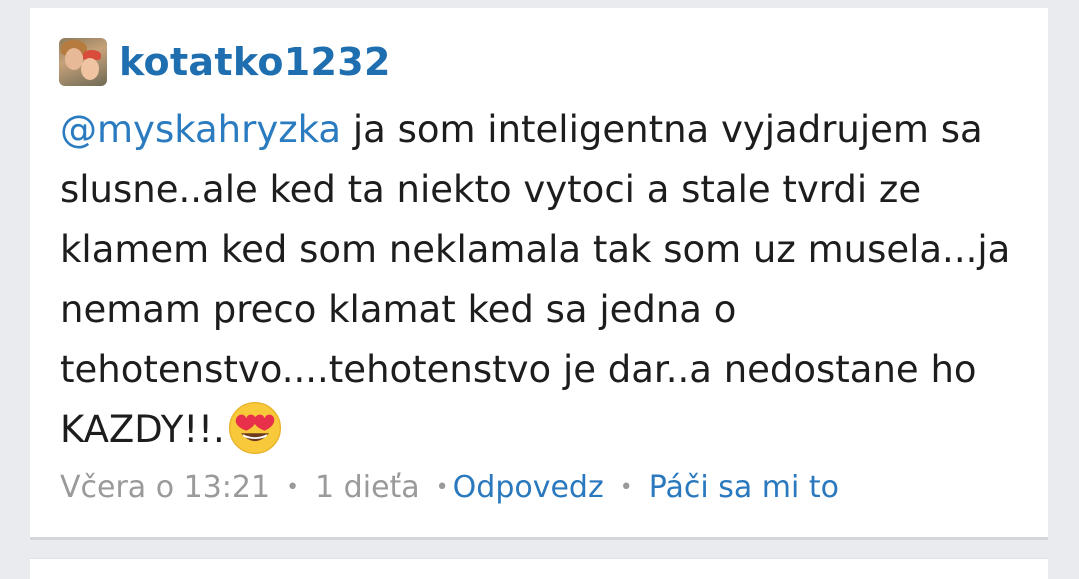  What do you see at coordinates (200, 129) in the screenshot?
I see `mention-link: @myskahryzka` at bounding box center [200, 129].